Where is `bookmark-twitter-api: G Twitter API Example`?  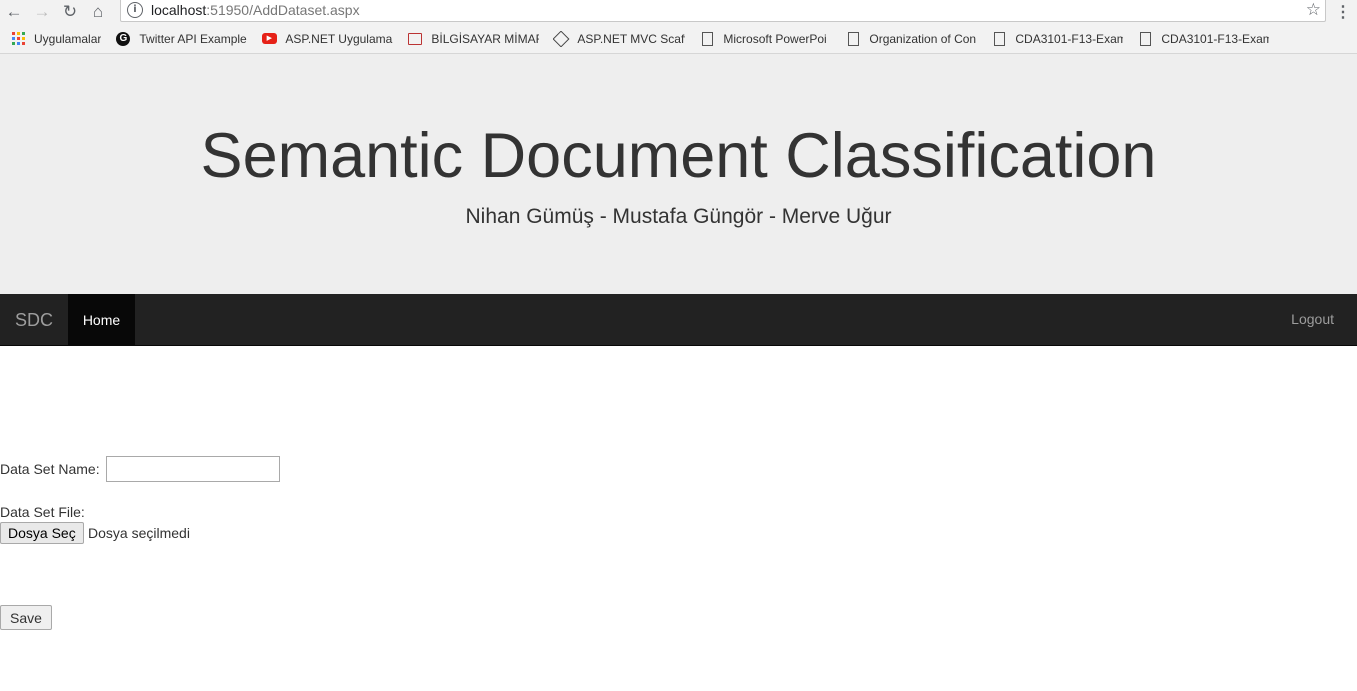 bookmark-twitter-api: G Twitter API Example is located at coordinates (181, 39).